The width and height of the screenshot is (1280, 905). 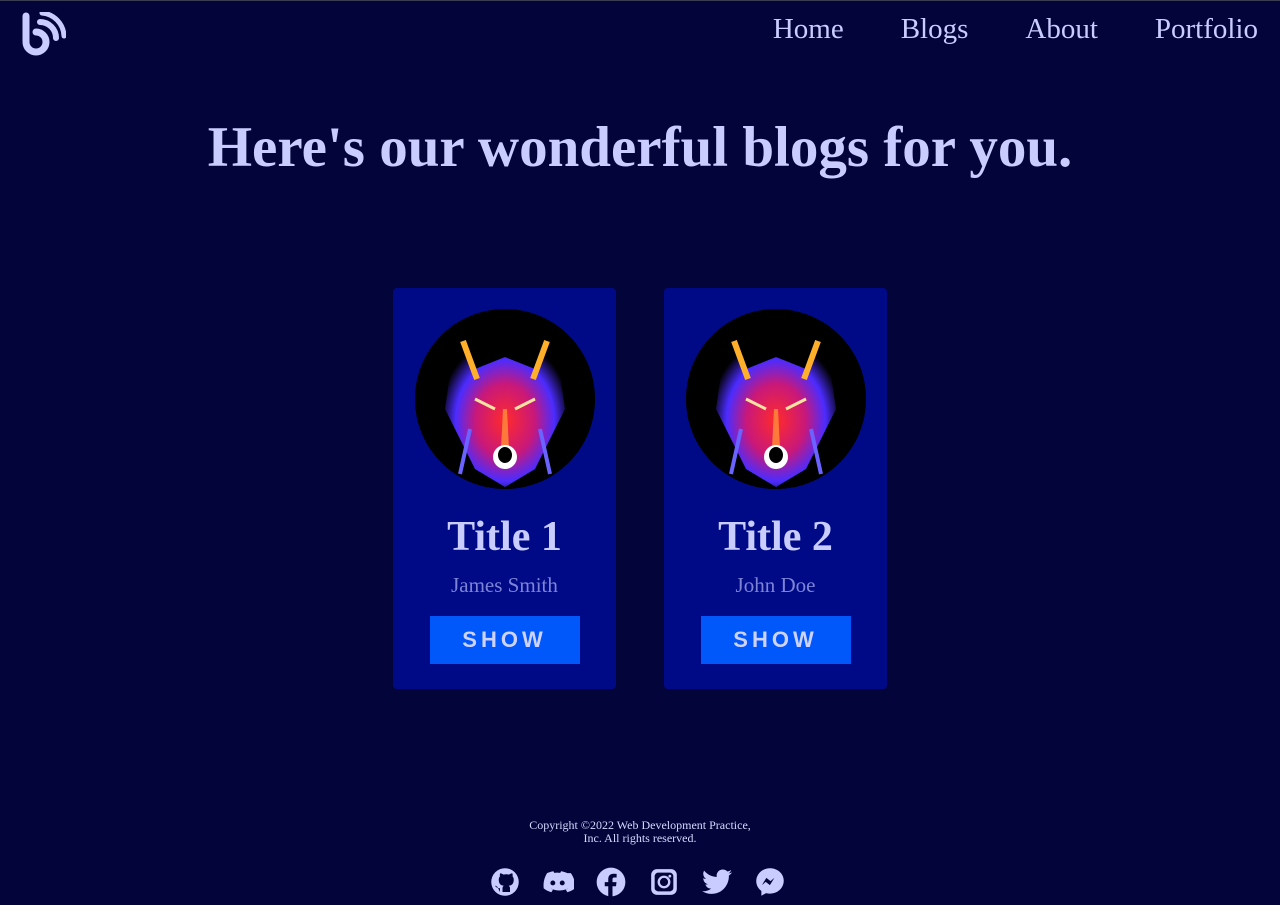 I want to click on card-title: Title 2, so click(x=775, y=537).